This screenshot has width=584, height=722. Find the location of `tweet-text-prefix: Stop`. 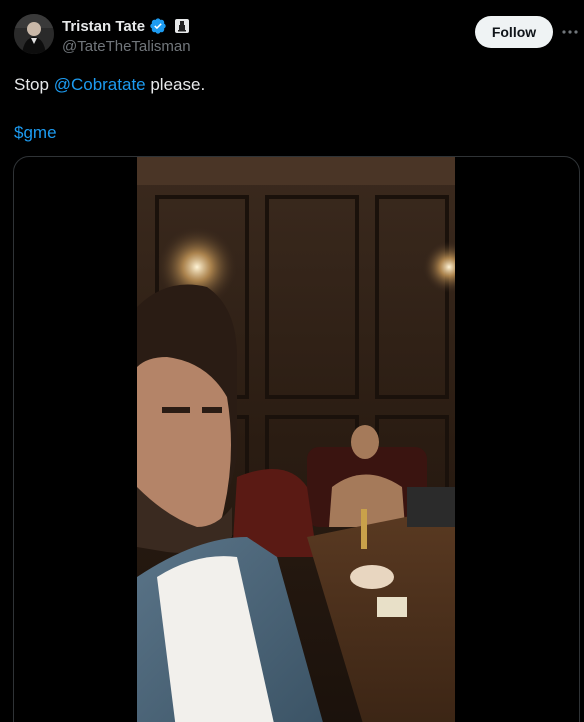

tweet-text-prefix: Stop is located at coordinates (34, 84).